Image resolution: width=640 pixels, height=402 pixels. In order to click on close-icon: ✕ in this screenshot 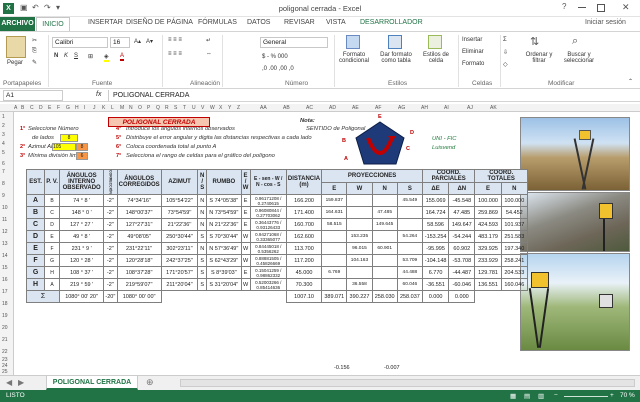, I will do `click(626, 7)`.